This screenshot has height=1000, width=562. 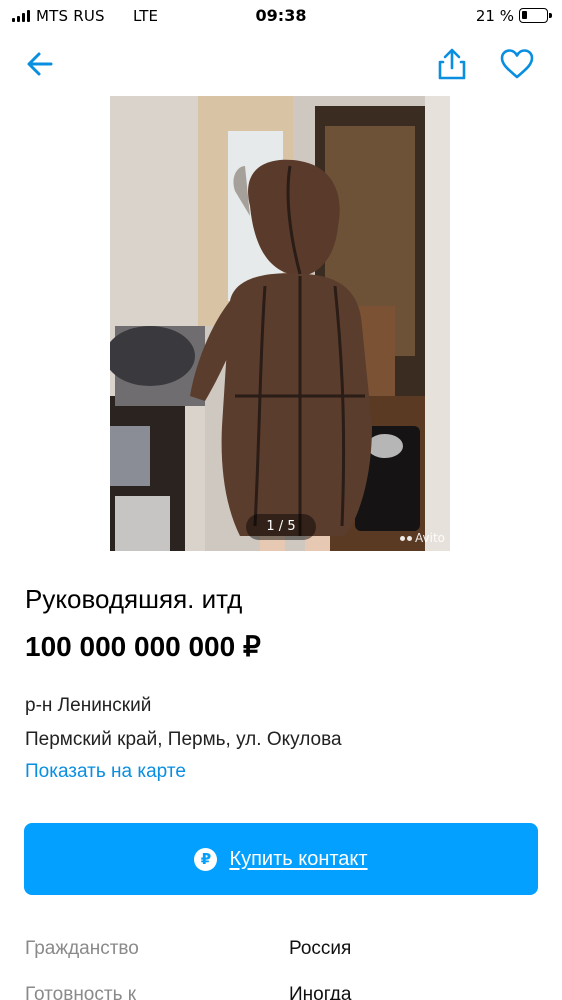 I want to click on listing-address: Пермский край, Пермь, ул. Окулова, so click(x=183, y=739).